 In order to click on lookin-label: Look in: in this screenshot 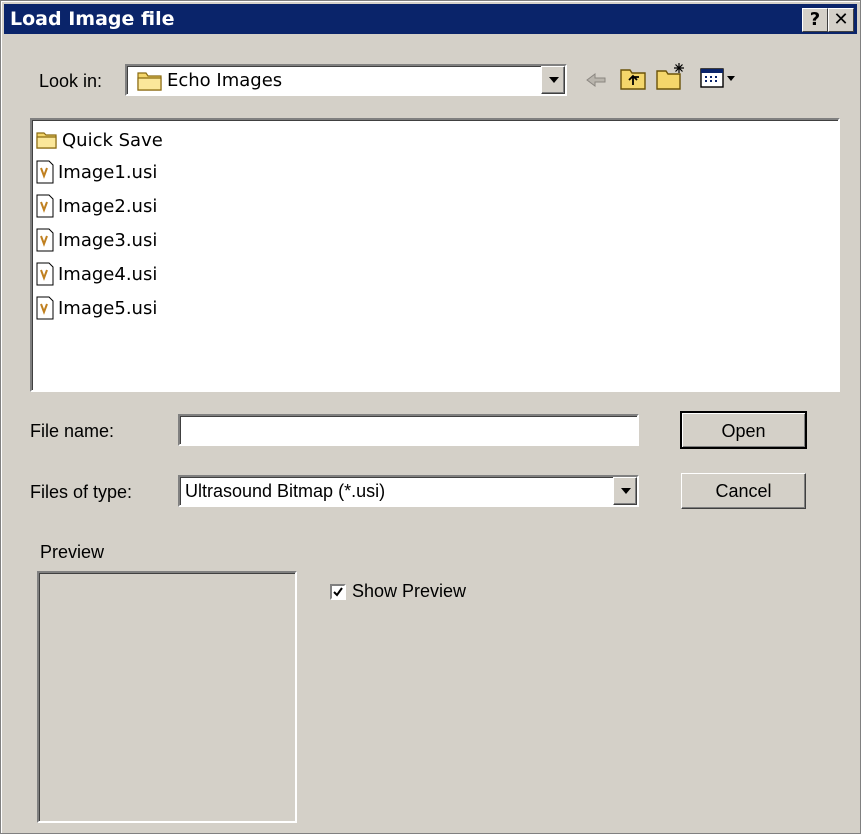, I will do `click(71, 81)`.